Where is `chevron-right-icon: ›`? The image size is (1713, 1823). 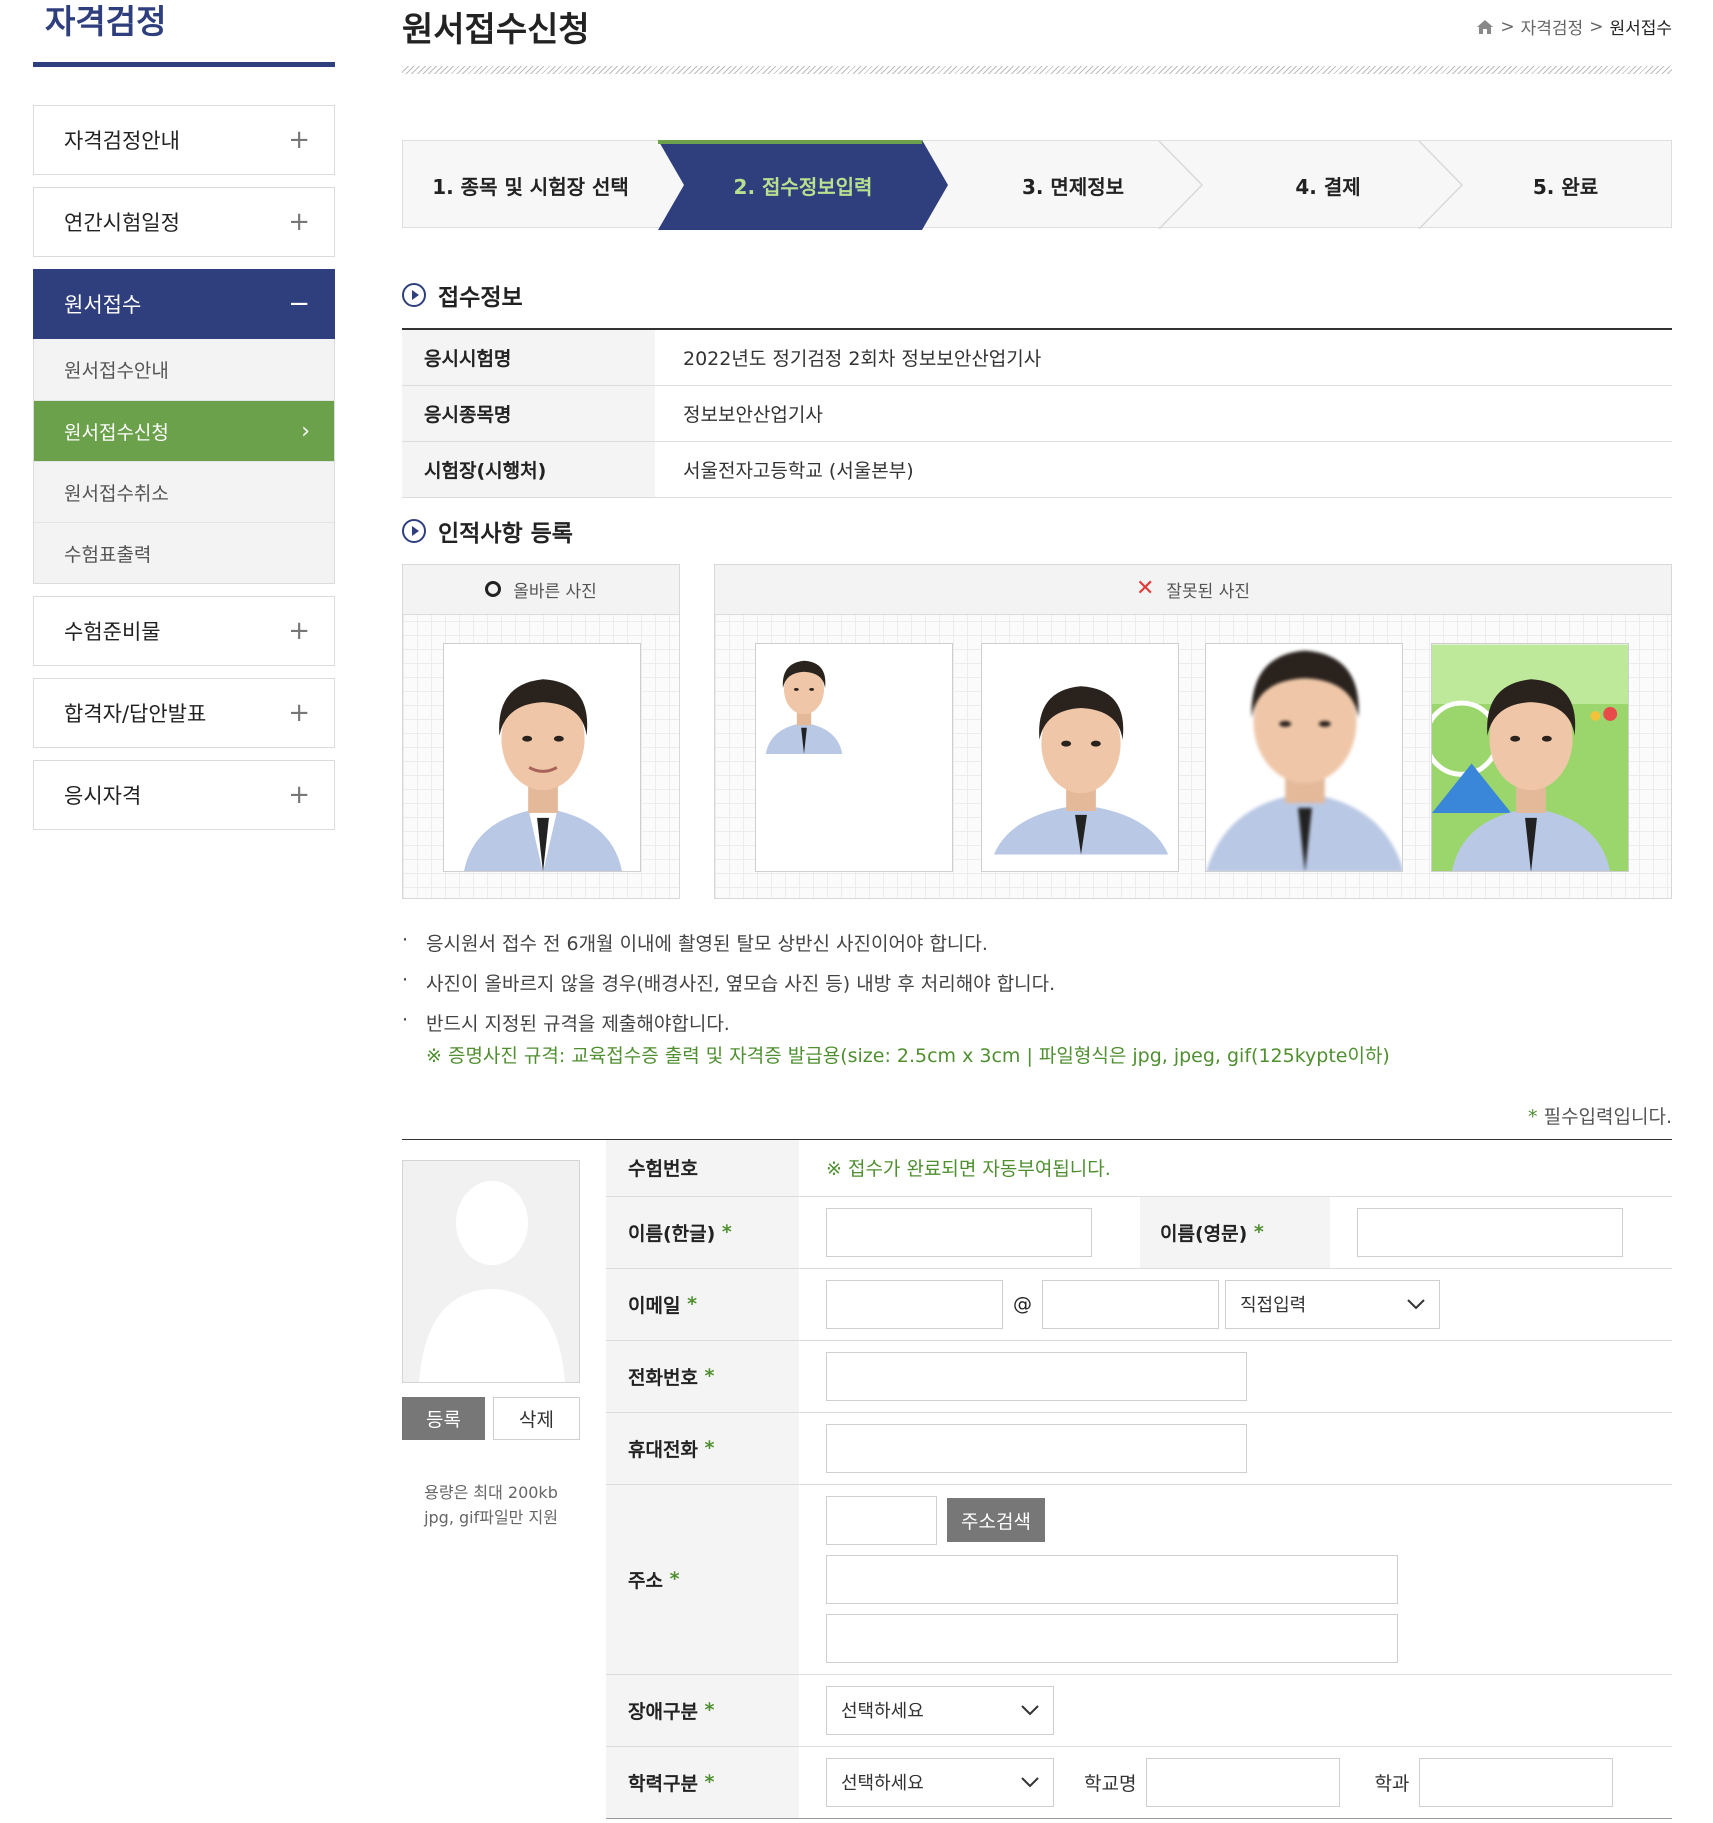
chevron-right-icon: › is located at coordinates (305, 431).